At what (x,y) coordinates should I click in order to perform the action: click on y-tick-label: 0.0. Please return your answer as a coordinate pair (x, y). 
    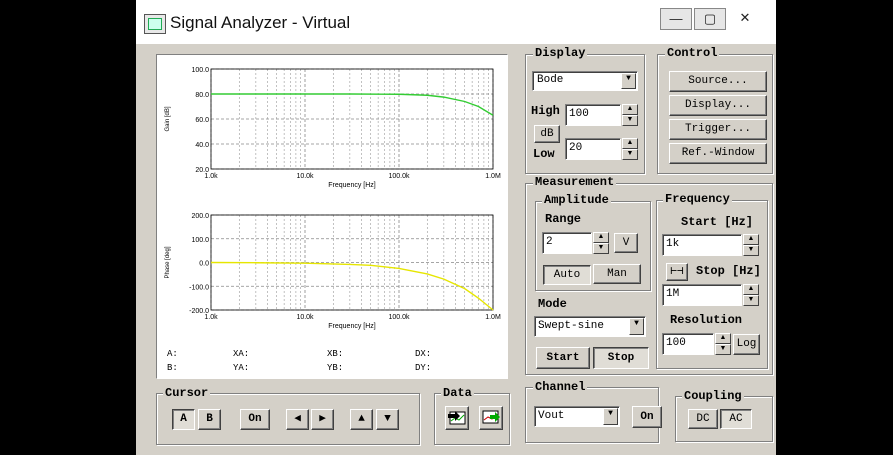
    Looking at the image, I should click on (204, 264).